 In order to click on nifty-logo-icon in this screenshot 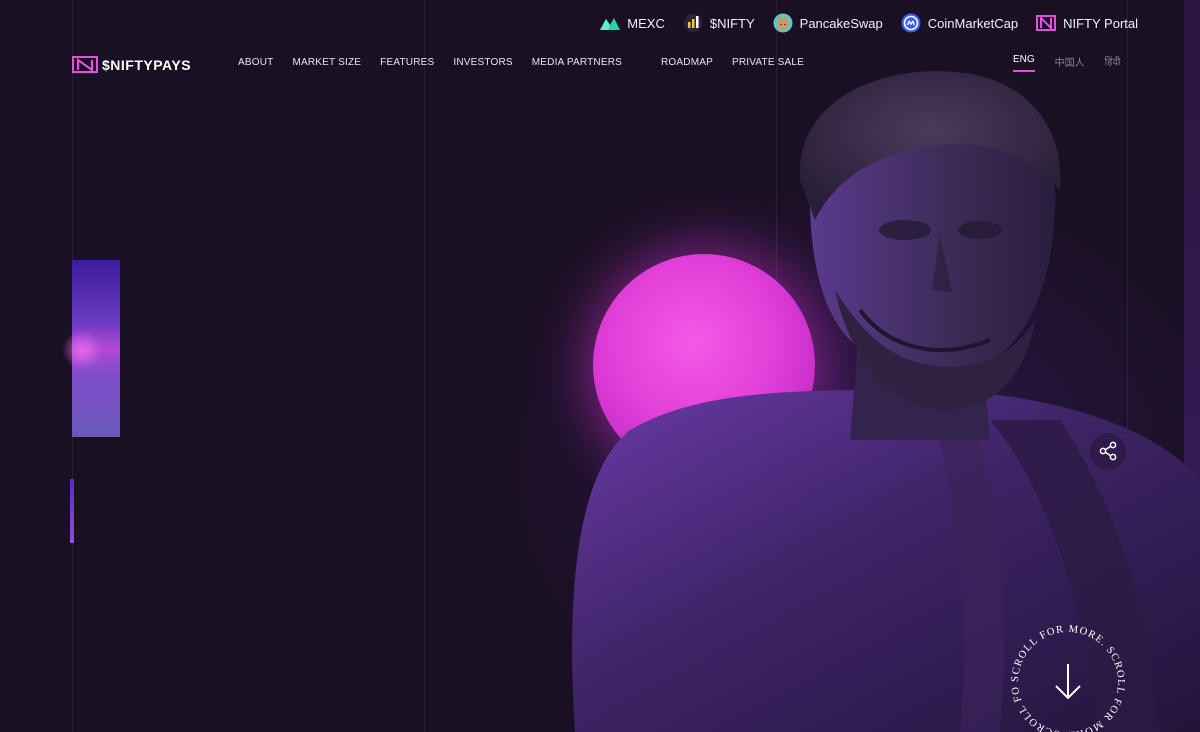, I will do `click(85, 64)`.